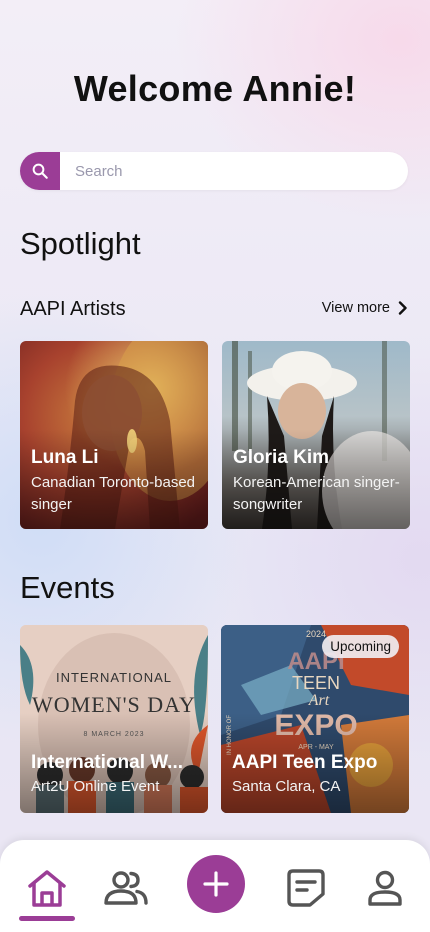 Image resolution: width=430 pixels, height=932 pixels. I want to click on profile-icon, so click(385, 888).